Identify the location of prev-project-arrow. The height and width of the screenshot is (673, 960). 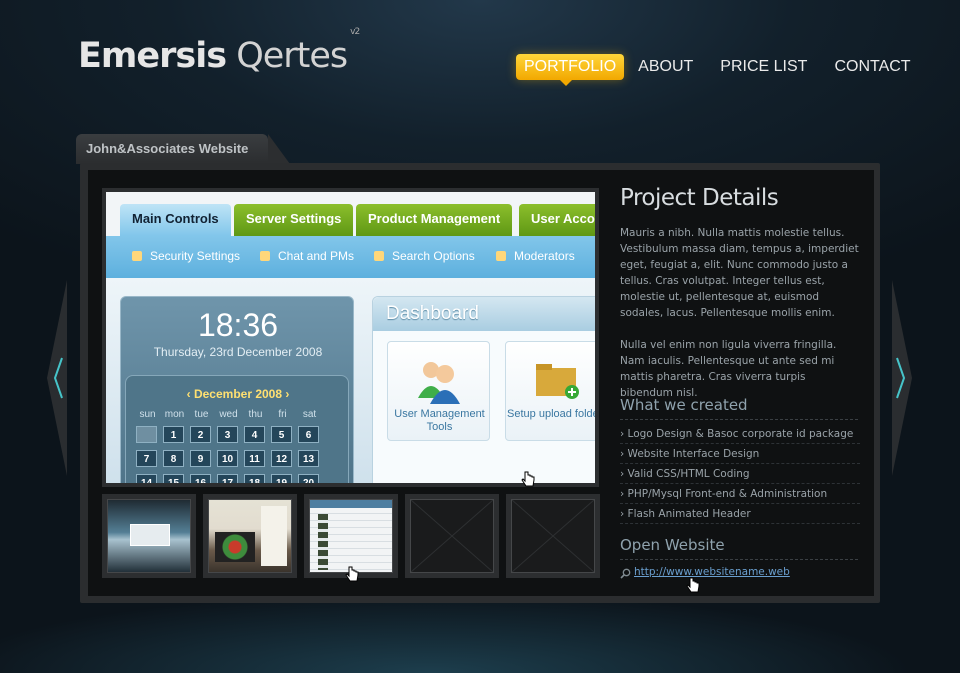
(57, 378).